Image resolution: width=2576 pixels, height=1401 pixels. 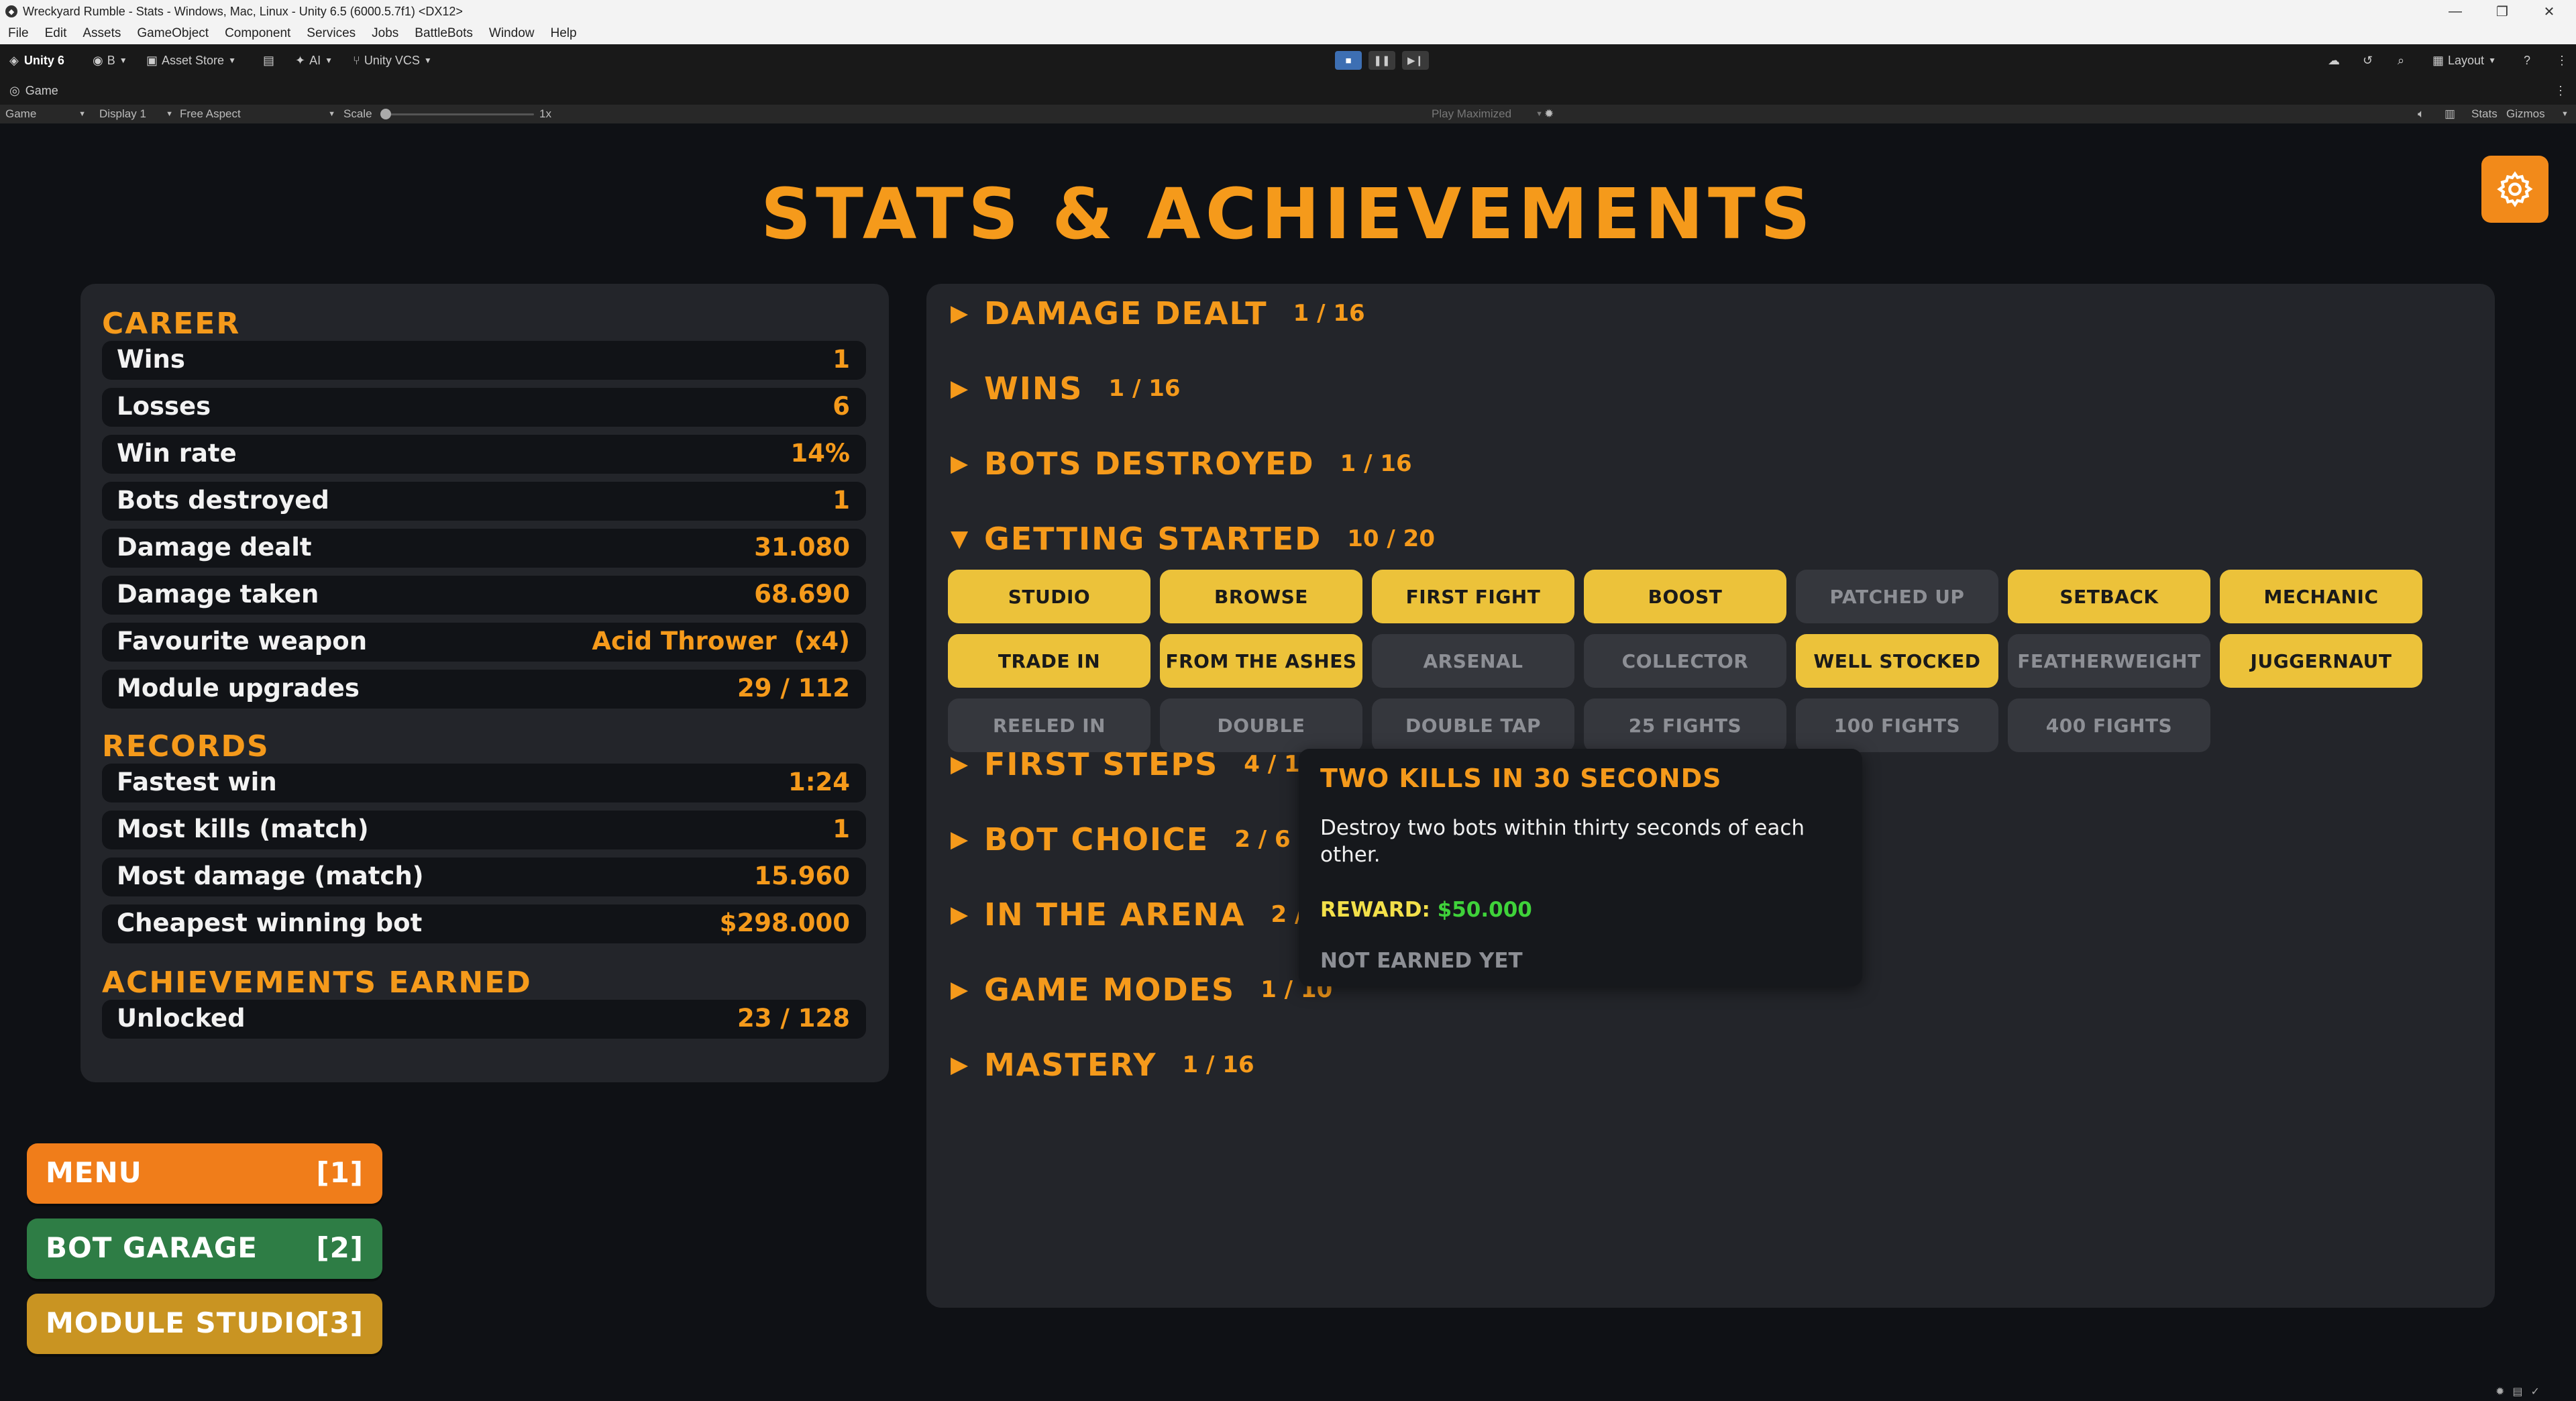 What do you see at coordinates (317, 983) in the screenshot?
I see `achievements-earned-title: ACHIEVEMENTS EARNED` at bounding box center [317, 983].